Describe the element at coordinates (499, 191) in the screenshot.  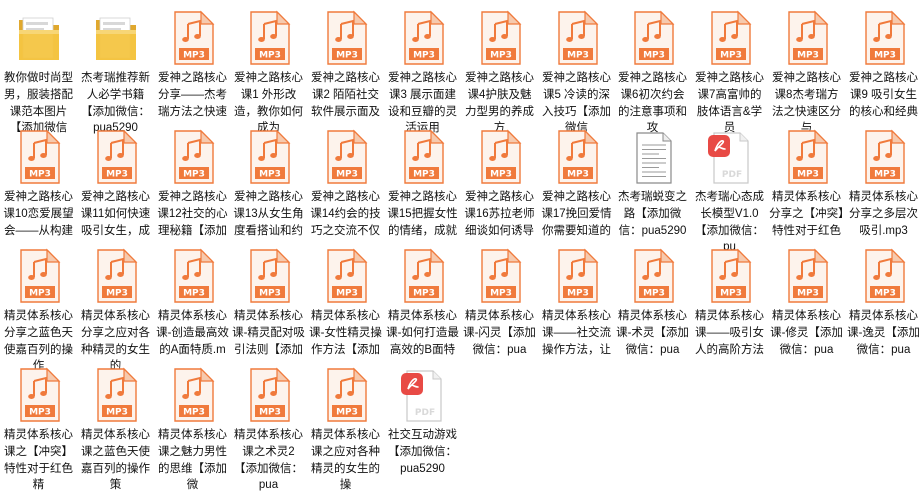
I see `file-item: MP3 爱神之路核心课16苏拉老师细谈如何诱导` at that location.